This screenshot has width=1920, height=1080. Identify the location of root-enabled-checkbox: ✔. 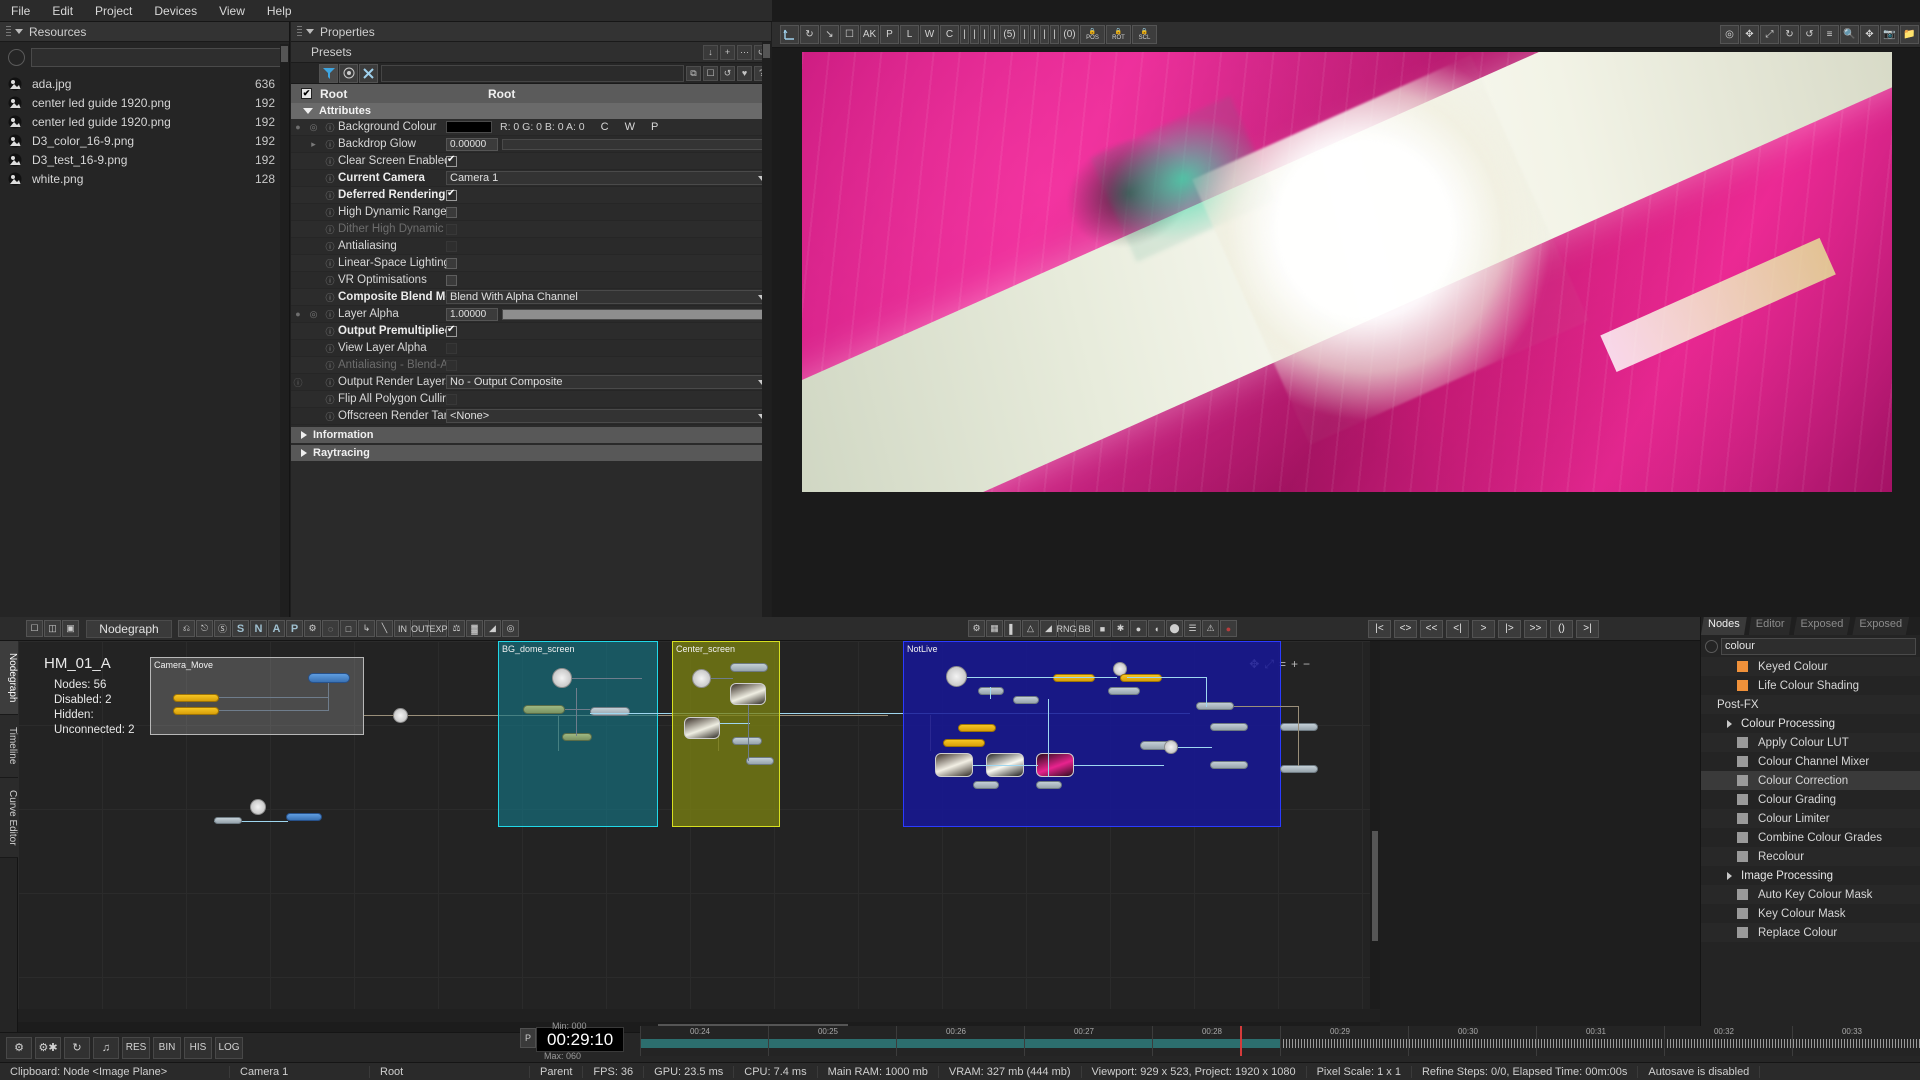
(306, 93).